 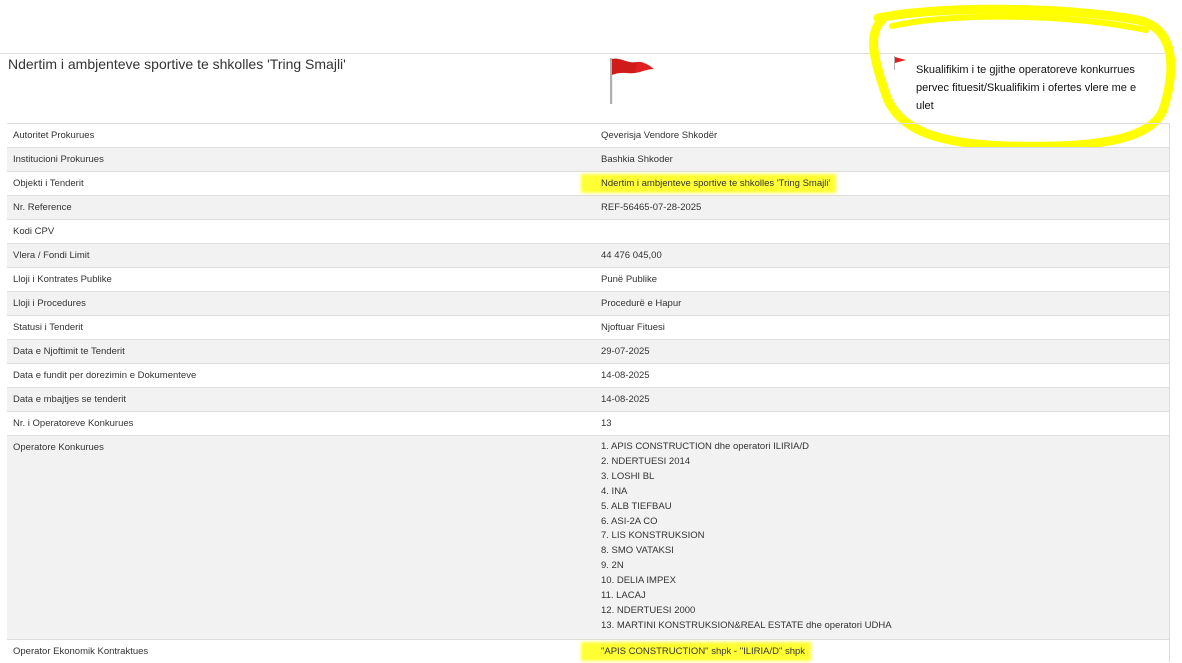 I want to click on row-label: Nr. Reference, so click(x=297, y=207).